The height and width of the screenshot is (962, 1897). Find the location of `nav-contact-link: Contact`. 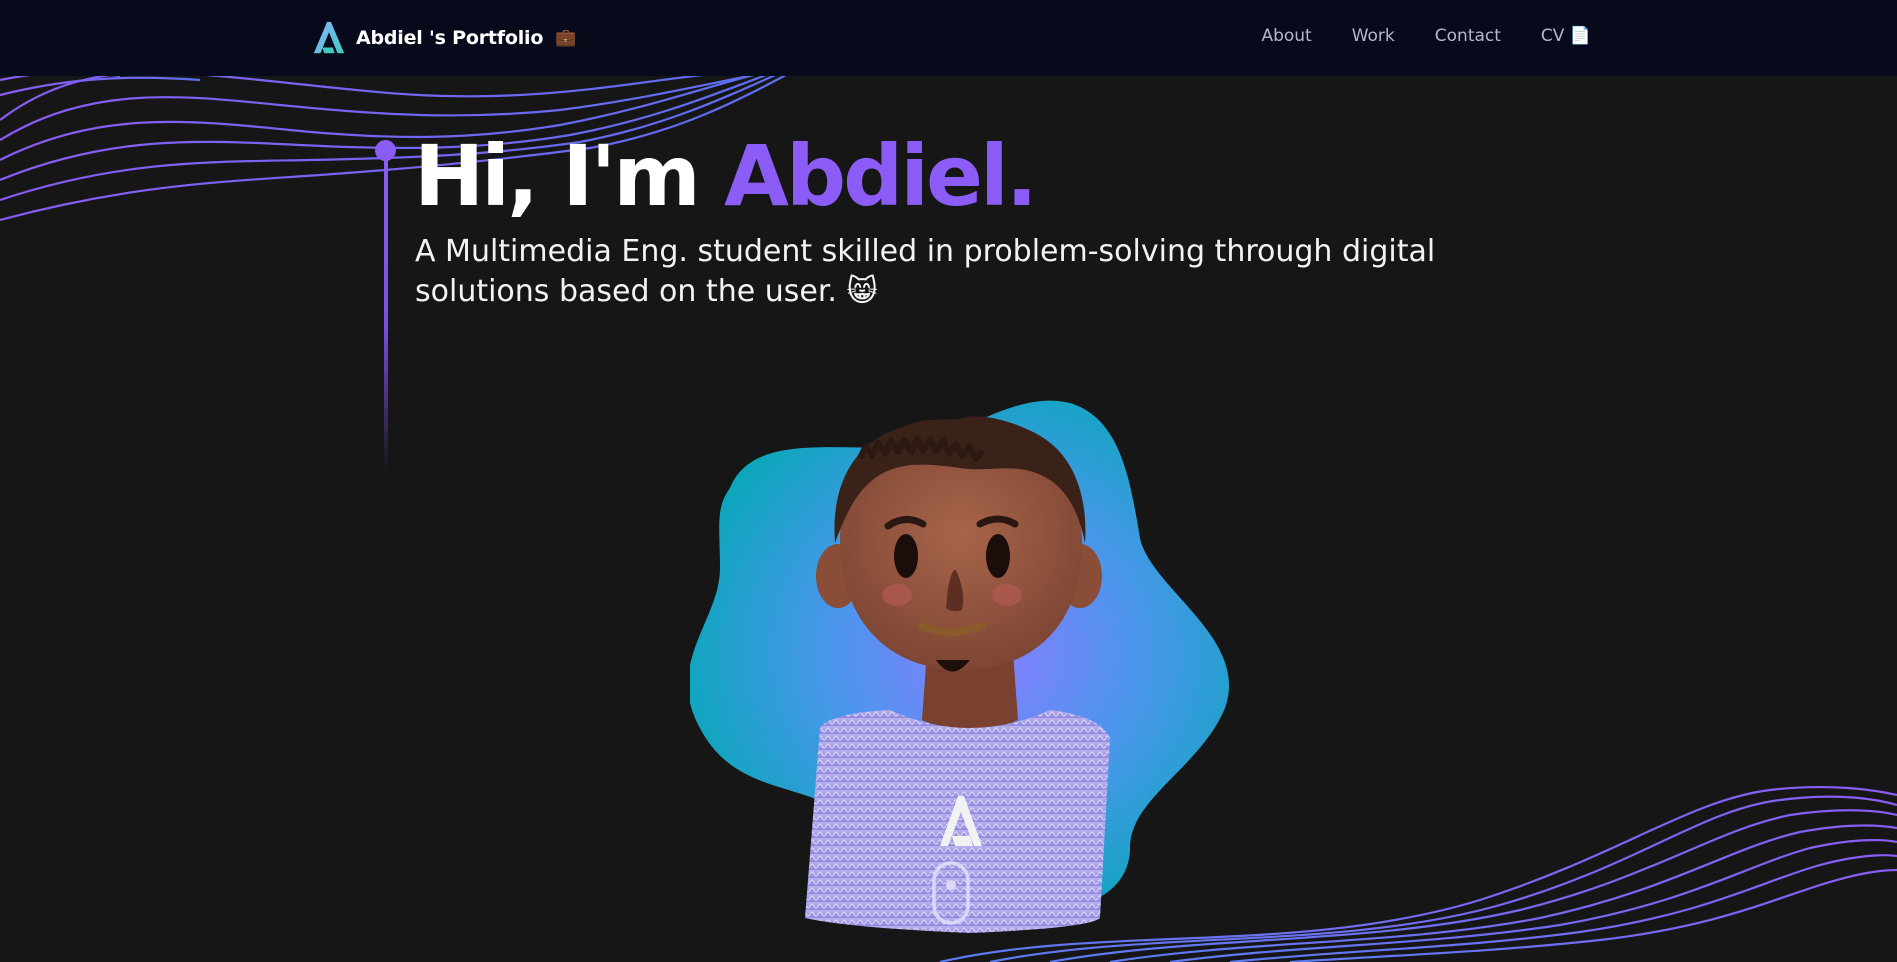

nav-contact-link: Contact is located at coordinates (1468, 36).